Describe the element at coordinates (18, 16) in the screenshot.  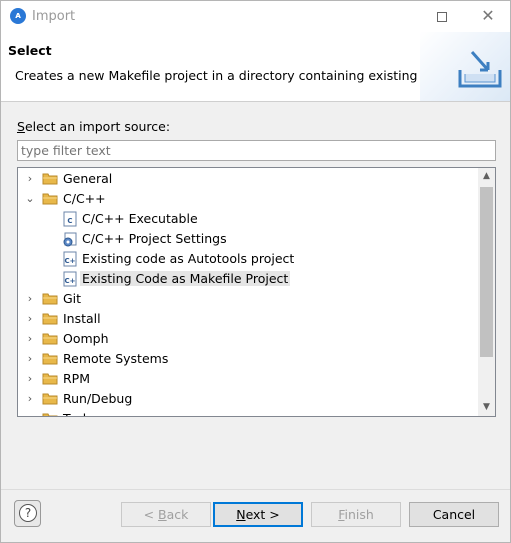
I see `eclipse-icon: ᴀ` at that location.